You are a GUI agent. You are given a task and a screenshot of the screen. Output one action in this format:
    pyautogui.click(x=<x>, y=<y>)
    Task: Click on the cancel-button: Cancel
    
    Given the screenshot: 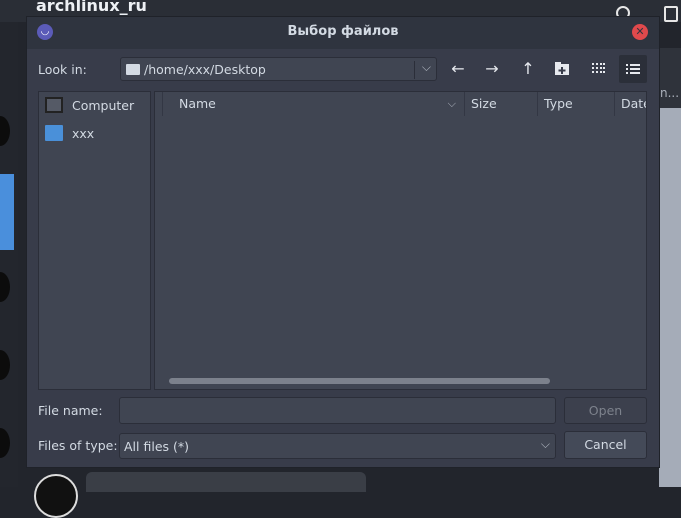 What is the action you would take?
    pyautogui.click(x=605, y=445)
    